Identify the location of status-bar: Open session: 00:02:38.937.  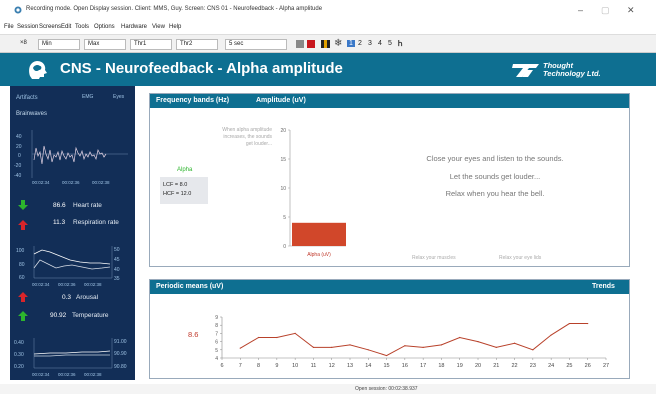
(328, 389).